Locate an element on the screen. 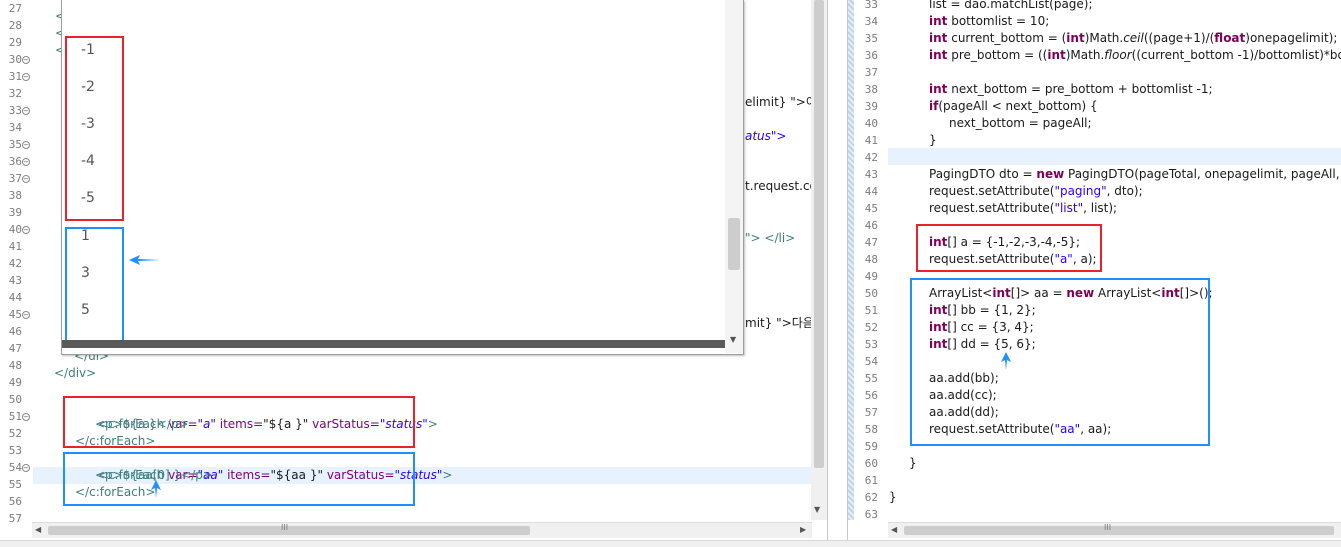 The image size is (1341, 547). line-number: 53 is located at coordinates (15, 450).